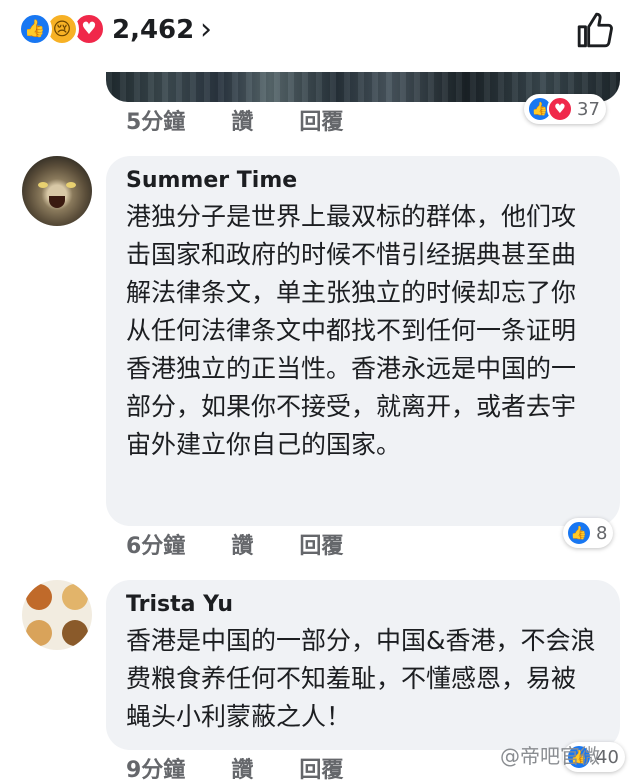 This screenshot has height=784, width=640. What do you see at coordinates (320, 30) in the screenshot?
I see `reactions-summary-bar: 👍 😢 ♥ 2,462 ›` at bounding box center [320, 30].